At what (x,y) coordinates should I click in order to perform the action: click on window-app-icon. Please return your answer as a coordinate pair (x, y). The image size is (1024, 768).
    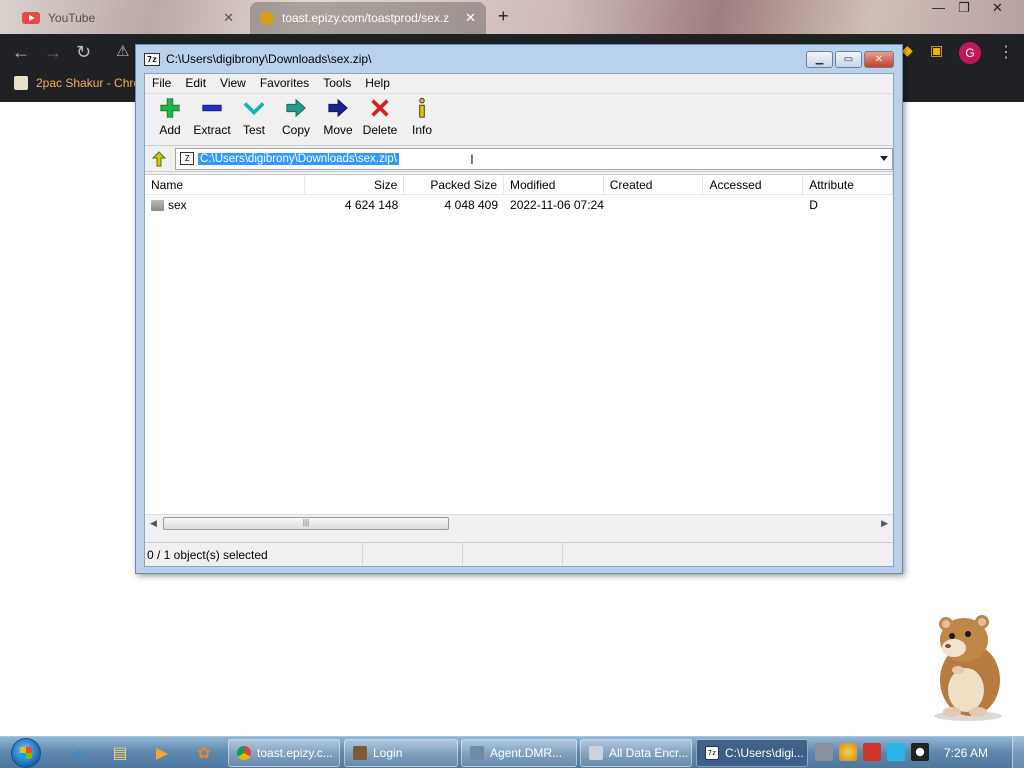
    Looking at the image, I should click on (477, 753).